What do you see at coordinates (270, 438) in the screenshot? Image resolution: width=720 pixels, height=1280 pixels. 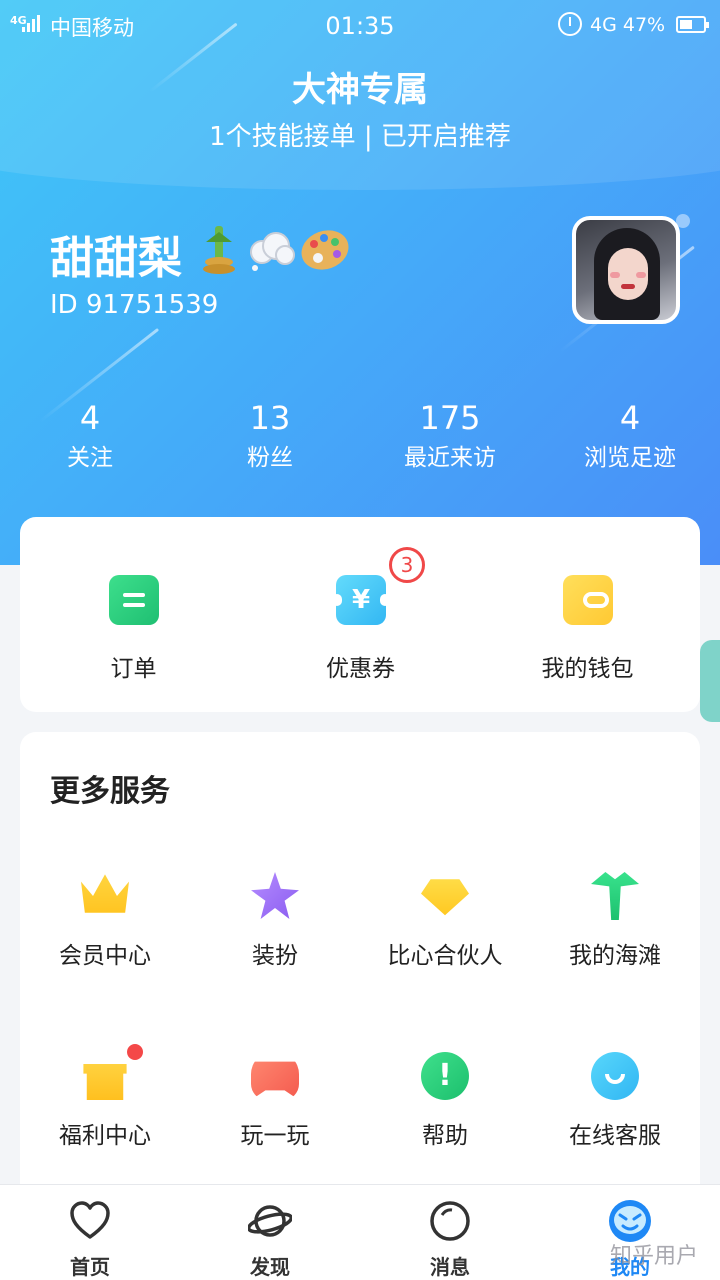 I see `stat-fans: 13 粉丝` at bounding box center [270, 438].